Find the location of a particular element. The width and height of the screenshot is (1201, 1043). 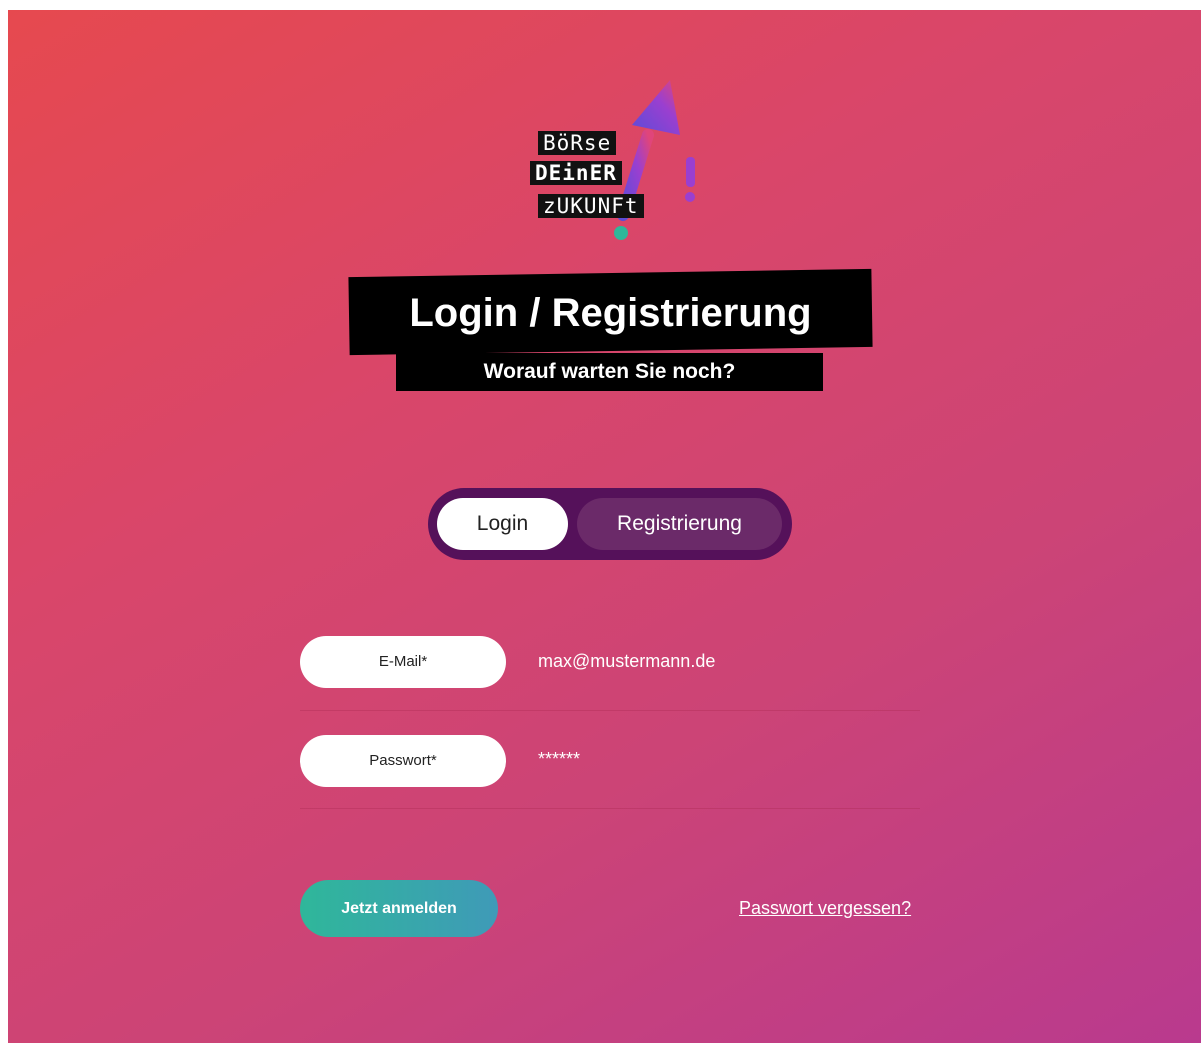

tab-login: Login is located at coordinates (502, 524).